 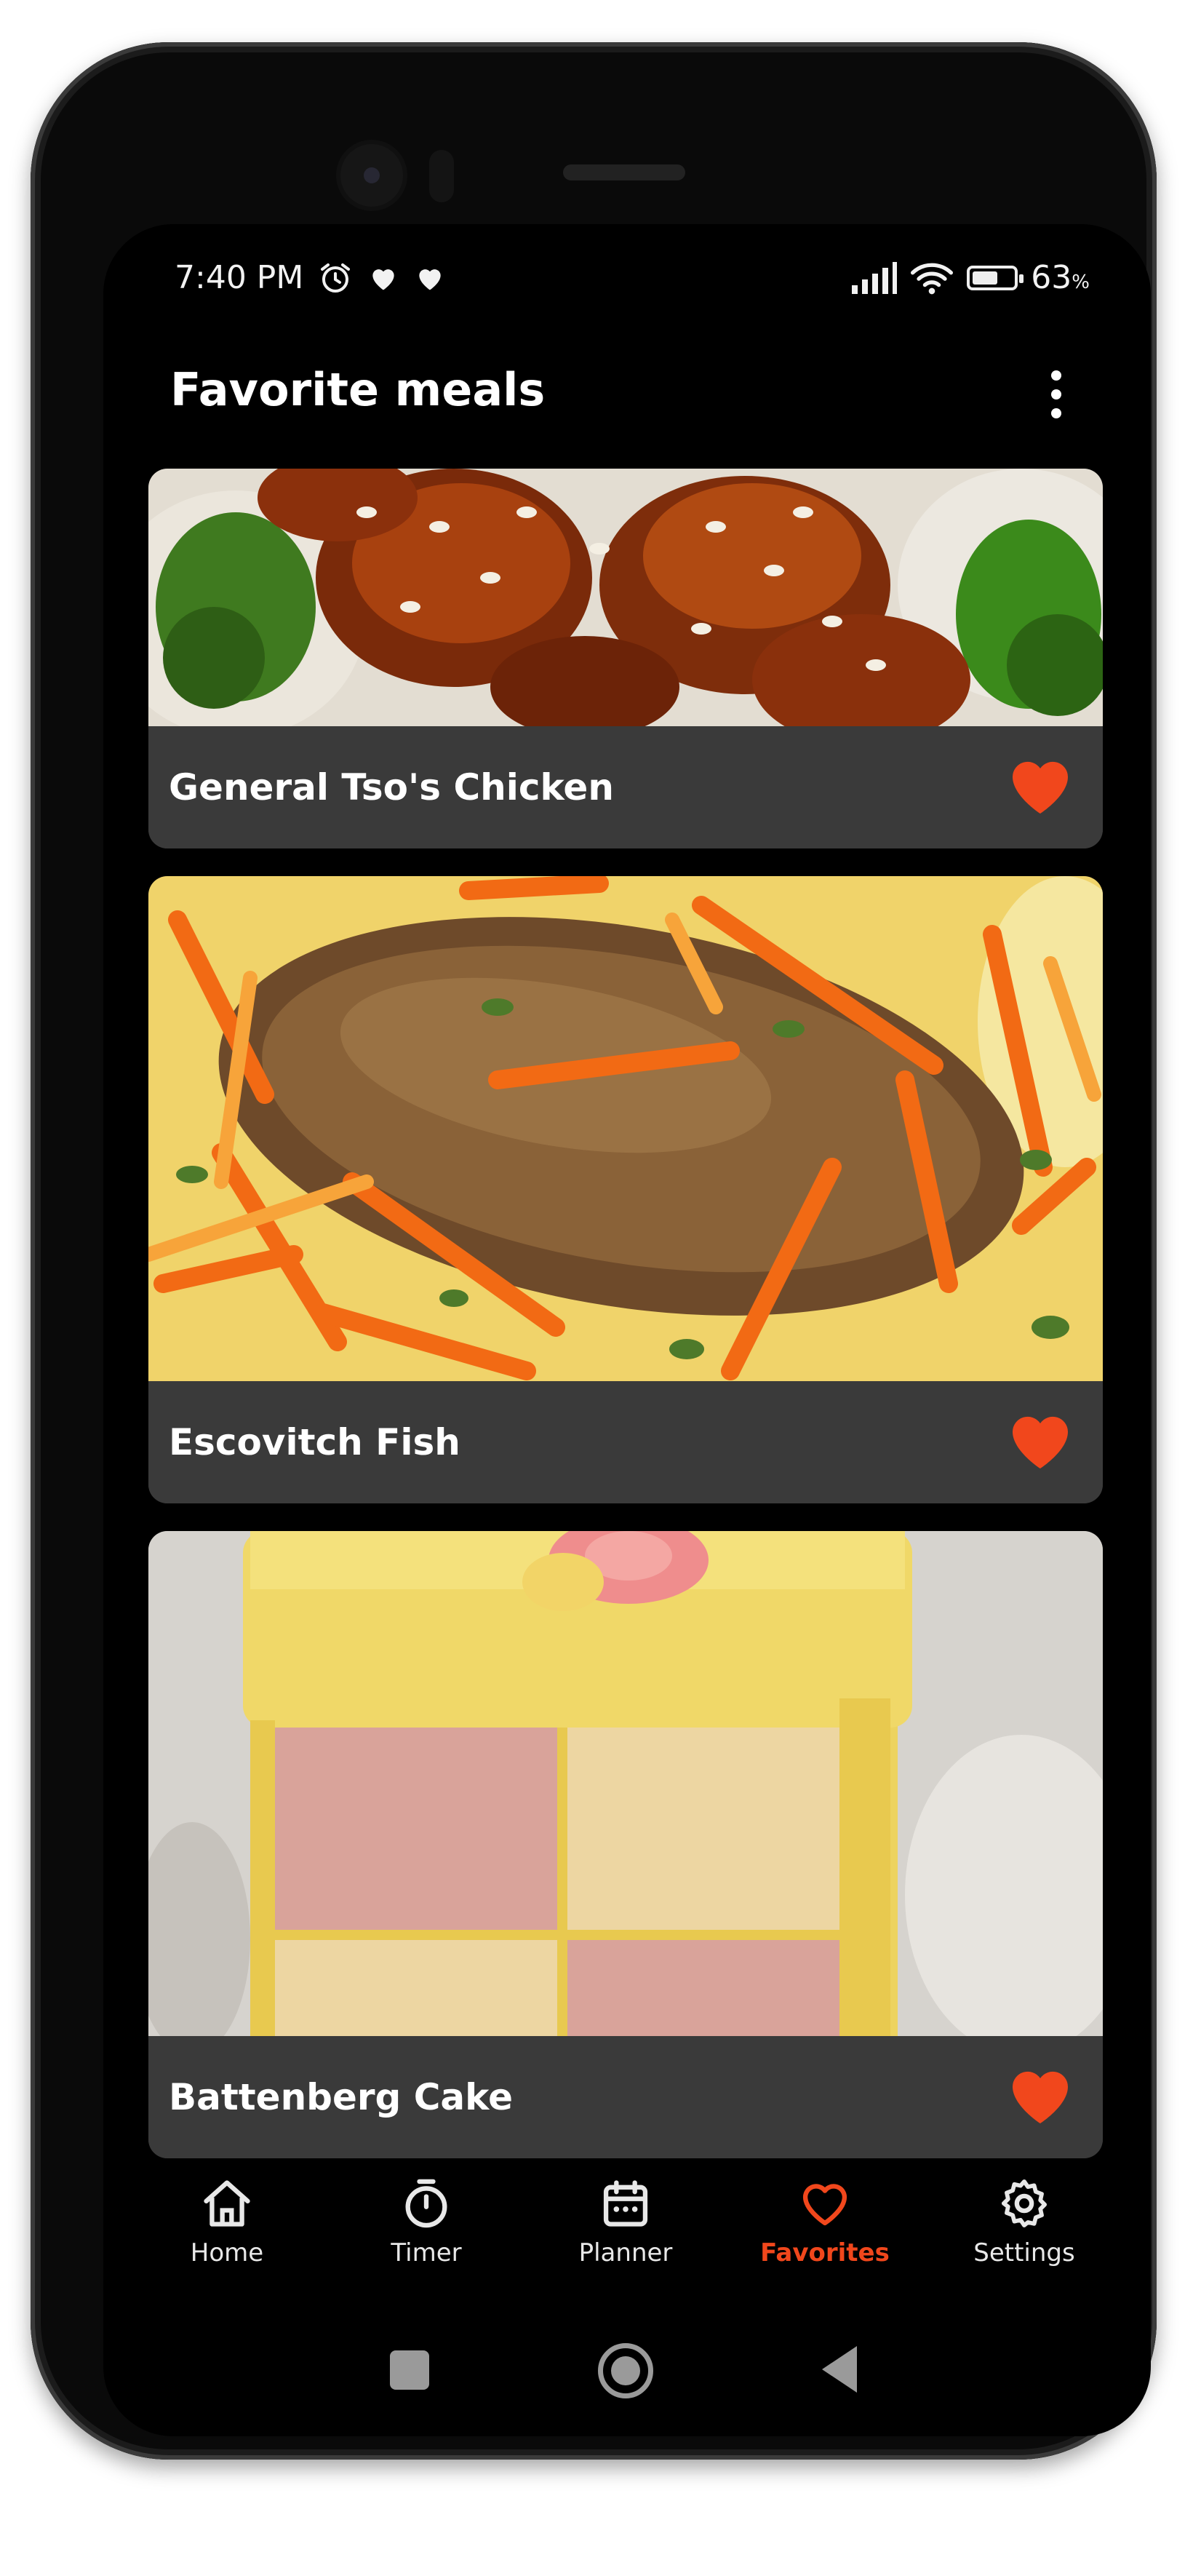 I want to click on more-vert-icon, so click(x=1056, y=397).